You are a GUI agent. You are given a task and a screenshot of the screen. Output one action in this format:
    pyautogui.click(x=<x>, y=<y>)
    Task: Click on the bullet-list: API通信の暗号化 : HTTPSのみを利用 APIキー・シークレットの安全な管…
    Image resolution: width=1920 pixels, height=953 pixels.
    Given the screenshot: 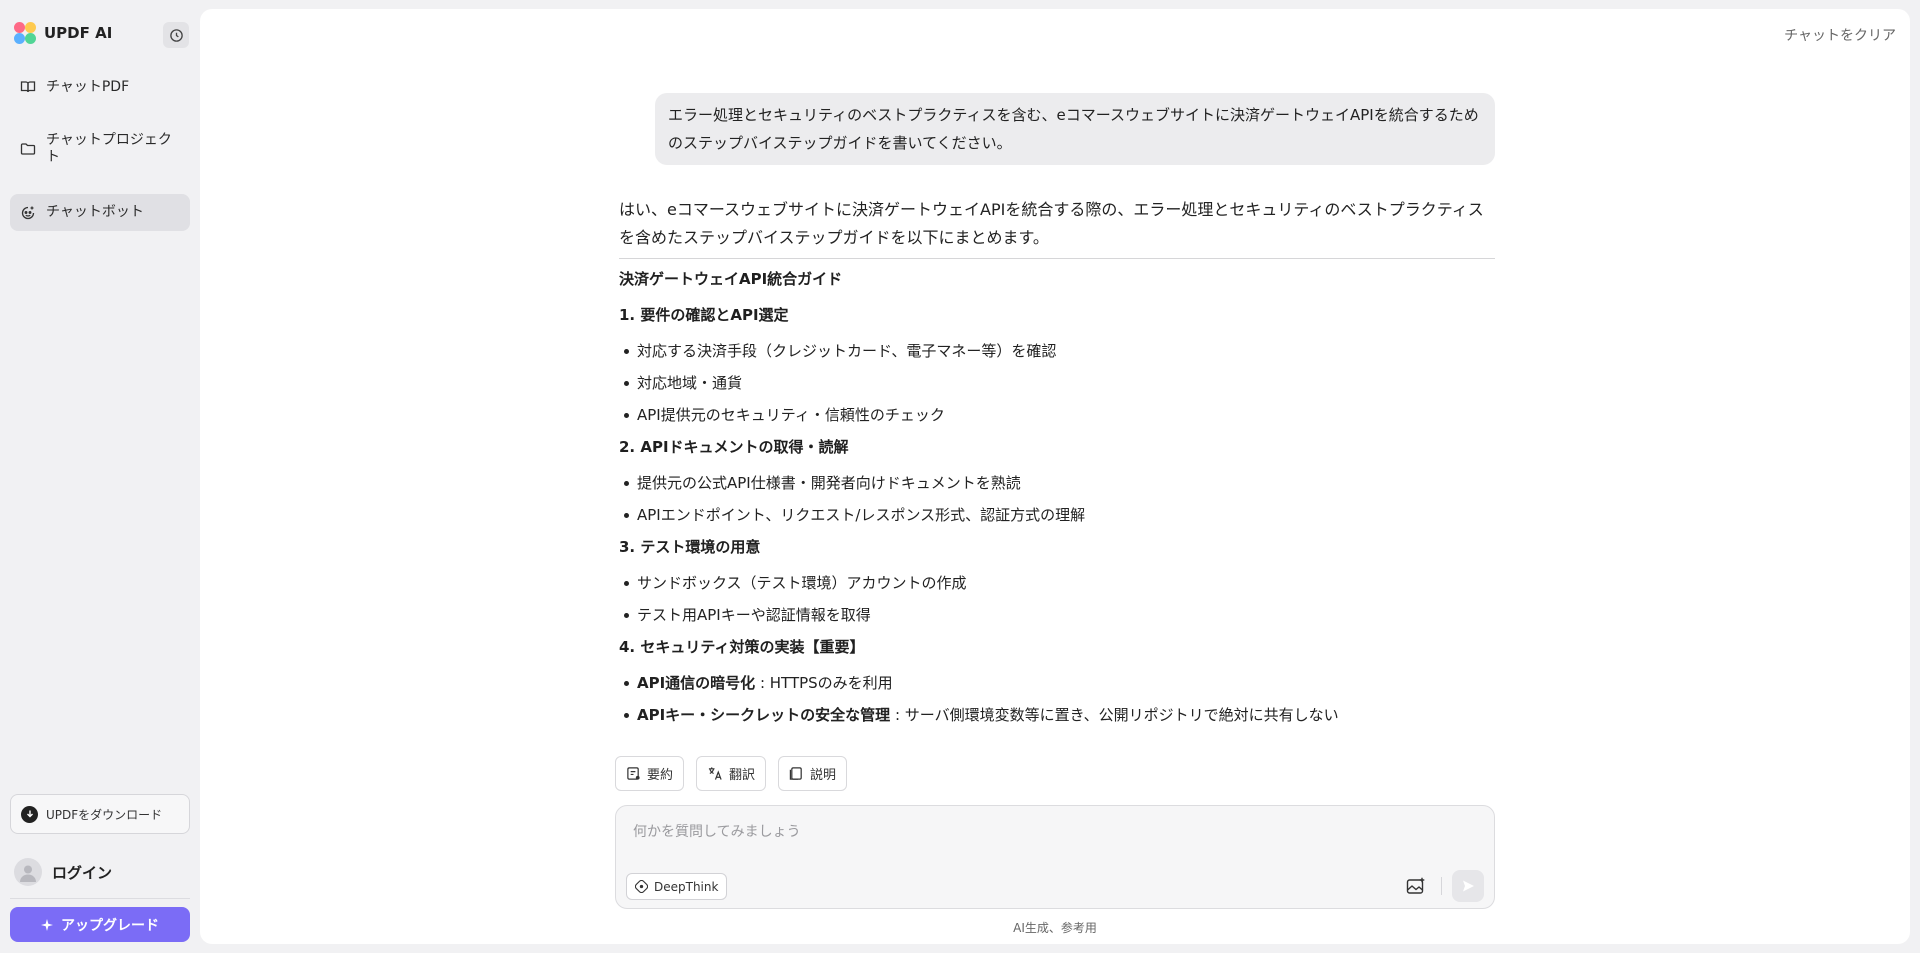 What is the action you would take?
    pyautogui.click(x=1057, y=704)
    